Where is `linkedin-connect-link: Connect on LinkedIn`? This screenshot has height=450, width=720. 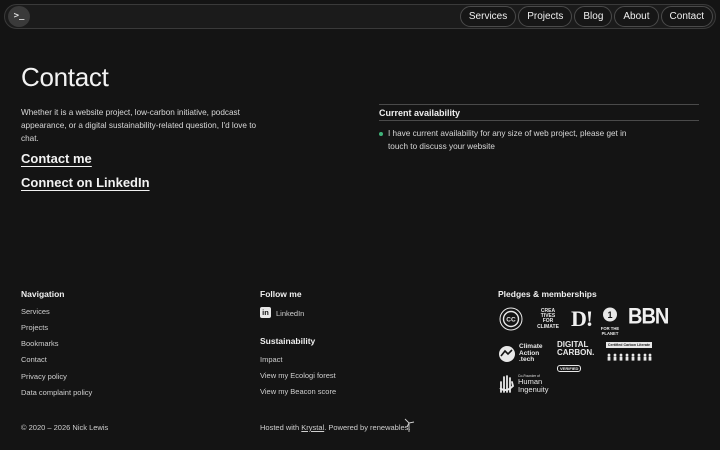 linkedin-connect-link: Connect on LinkedIn is located at coordinates (85, 182).